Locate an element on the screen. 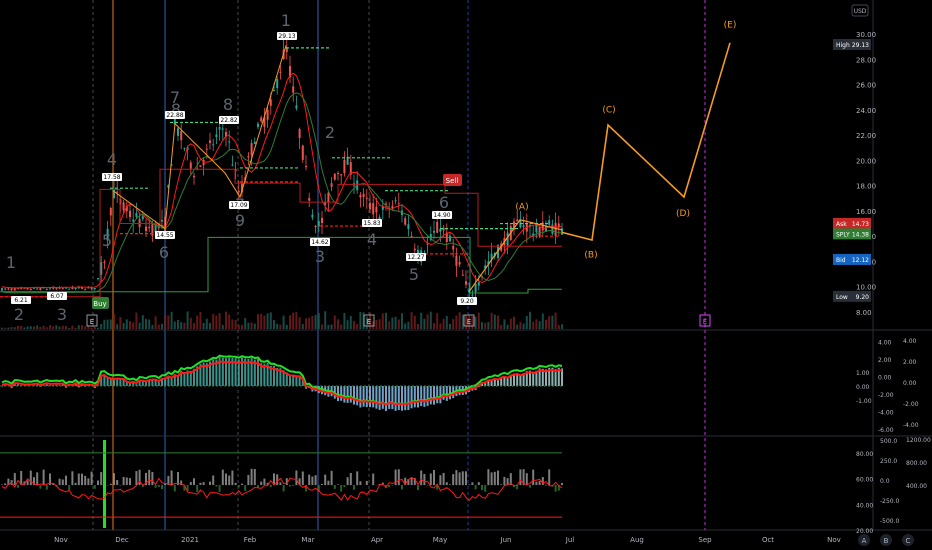 The height and width of the screenshot is (550, 932). price-tag: 12.27 is located at coordinates (416, 257).